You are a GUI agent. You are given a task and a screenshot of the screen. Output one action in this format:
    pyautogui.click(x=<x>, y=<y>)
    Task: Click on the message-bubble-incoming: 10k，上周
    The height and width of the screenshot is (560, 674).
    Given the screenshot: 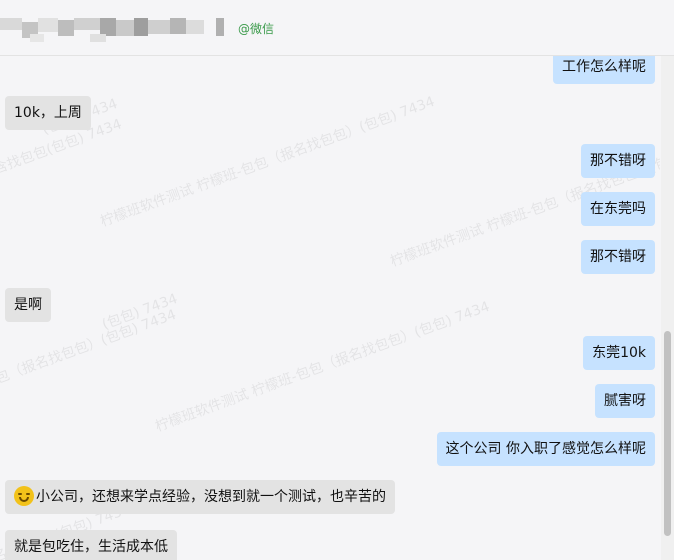 What is the action you would take?
    pyautogui.click(x=48, y=113)
    